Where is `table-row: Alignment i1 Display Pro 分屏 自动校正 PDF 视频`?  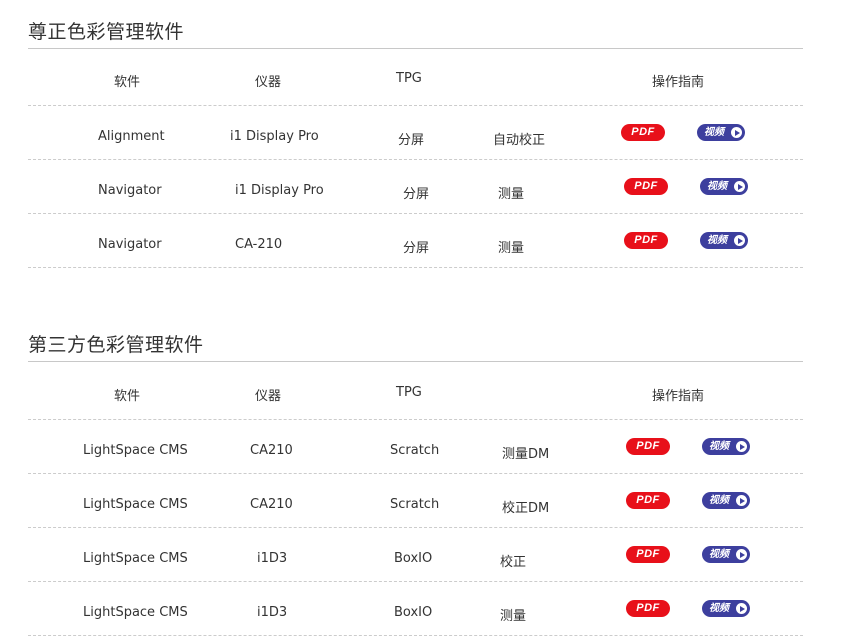
table-row: Alignment i1 Display Pro 分屏 自动校正 PDF 视频 is located at coordinates (415, 133).